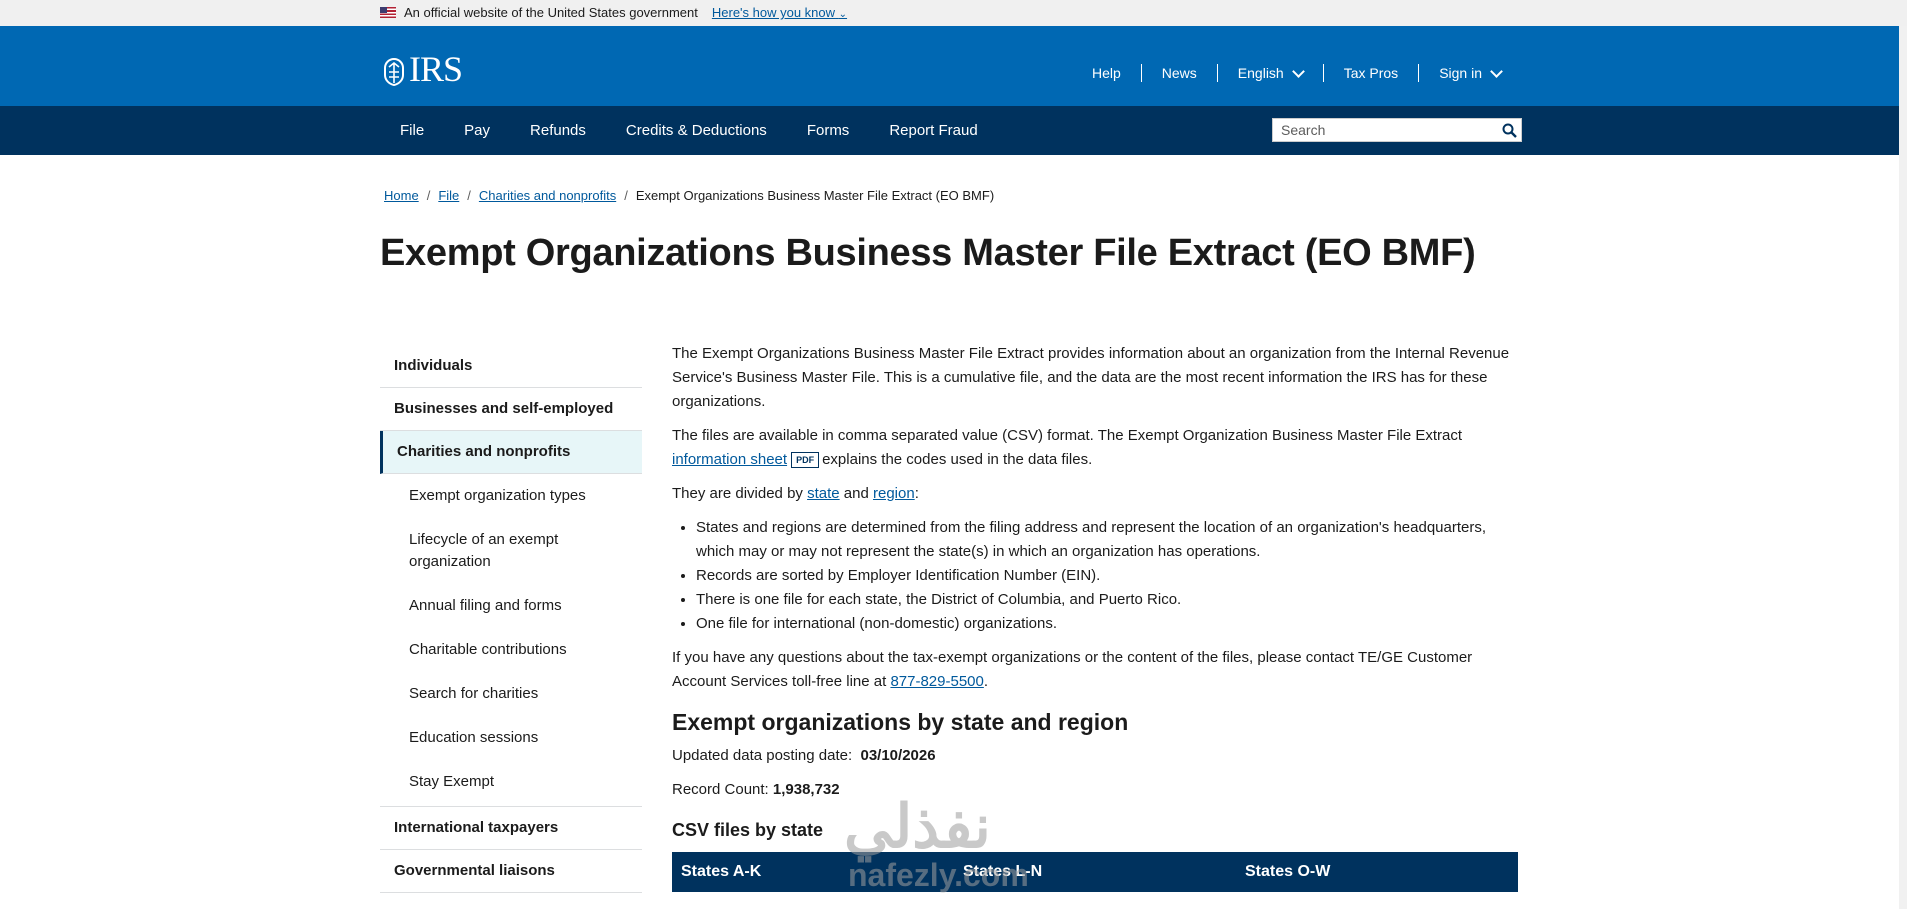 The height and width of the screenshot is (909, 1907). I want to click on table-header-cell: States O-W, so click(1288, 871).